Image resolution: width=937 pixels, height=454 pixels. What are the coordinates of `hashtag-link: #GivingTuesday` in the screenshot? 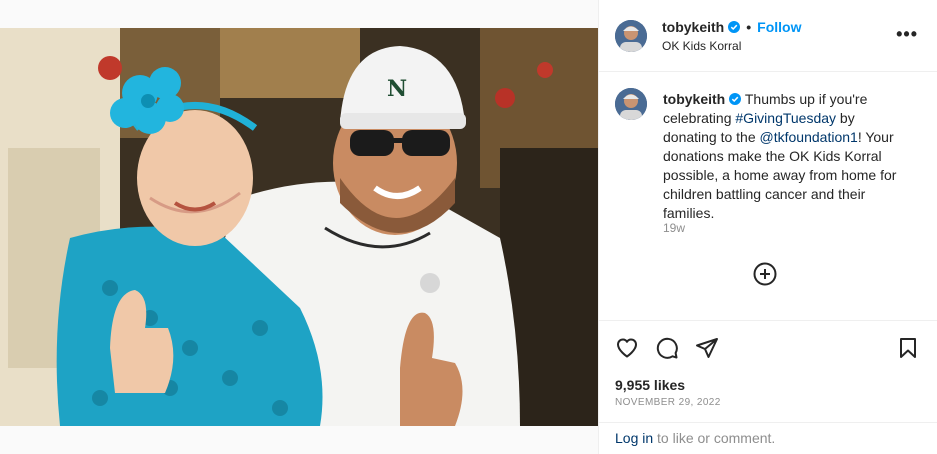 It's located at (785, 118).